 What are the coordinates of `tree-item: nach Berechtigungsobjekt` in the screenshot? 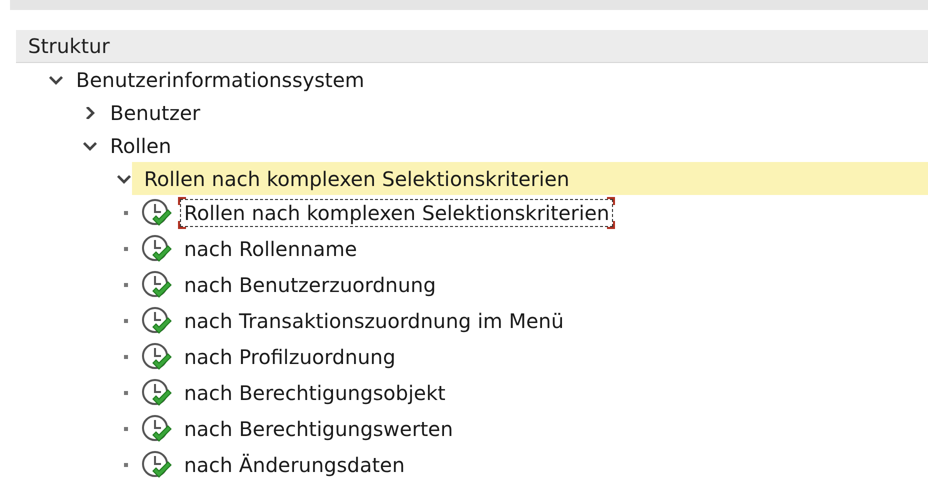 It's located at (315, 393).